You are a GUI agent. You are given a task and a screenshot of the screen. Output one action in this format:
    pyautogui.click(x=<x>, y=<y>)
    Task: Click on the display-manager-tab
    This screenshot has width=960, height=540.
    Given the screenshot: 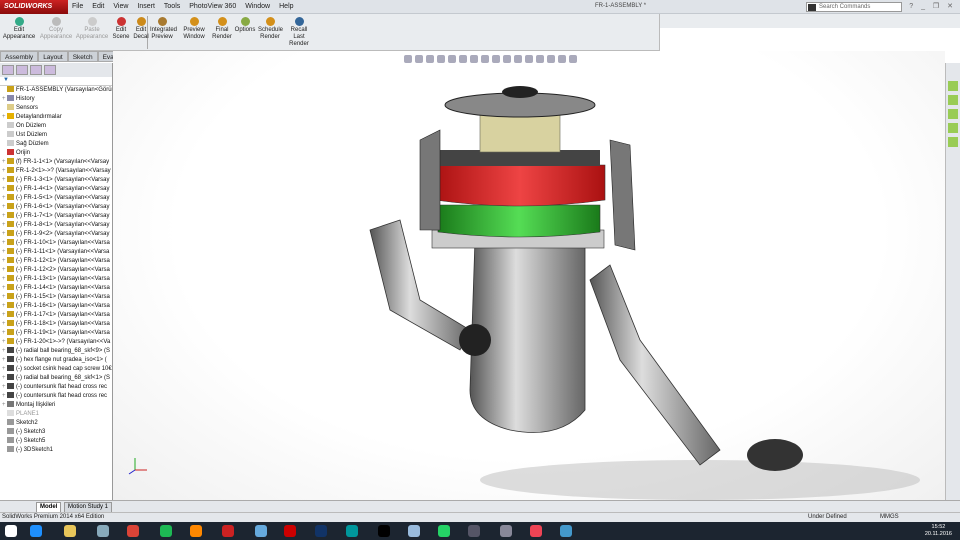 What is the action you would take?
    pyautogui.click(x=50, y=70)
    